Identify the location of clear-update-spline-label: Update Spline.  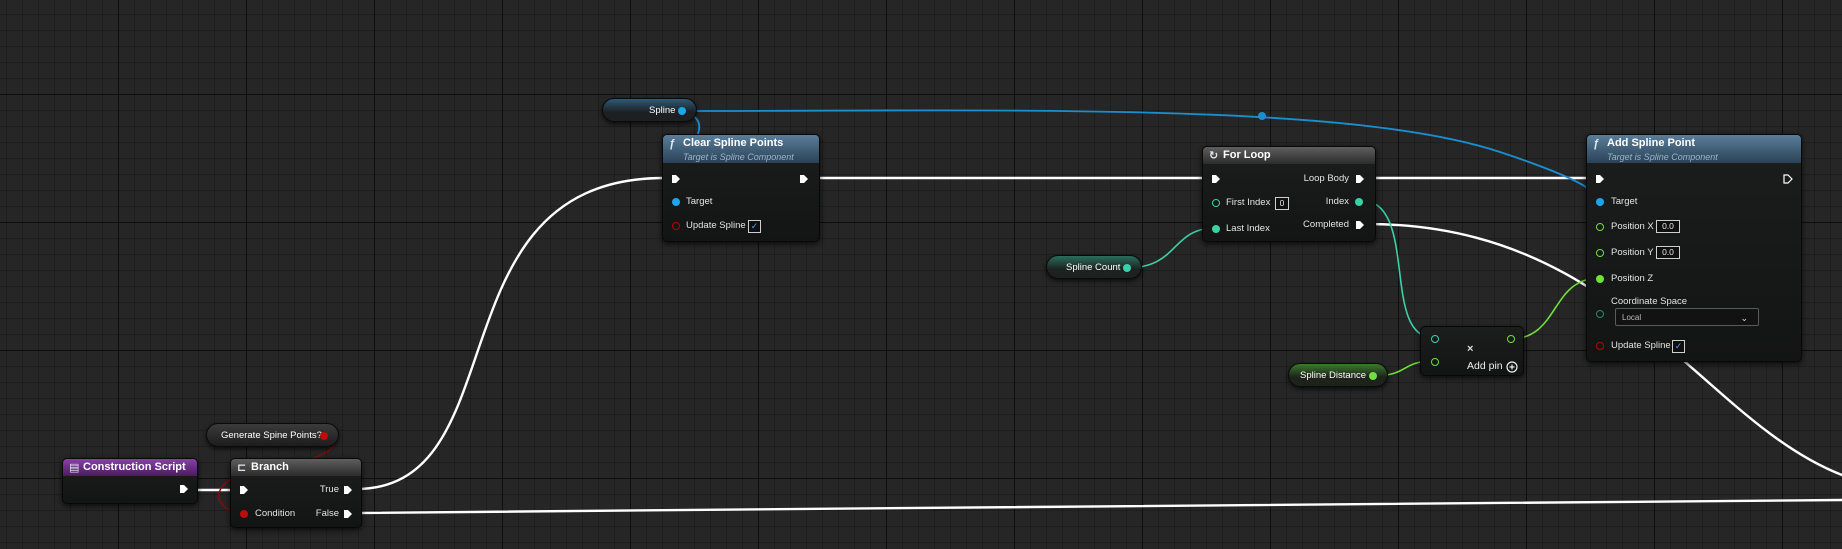
(716, 225).